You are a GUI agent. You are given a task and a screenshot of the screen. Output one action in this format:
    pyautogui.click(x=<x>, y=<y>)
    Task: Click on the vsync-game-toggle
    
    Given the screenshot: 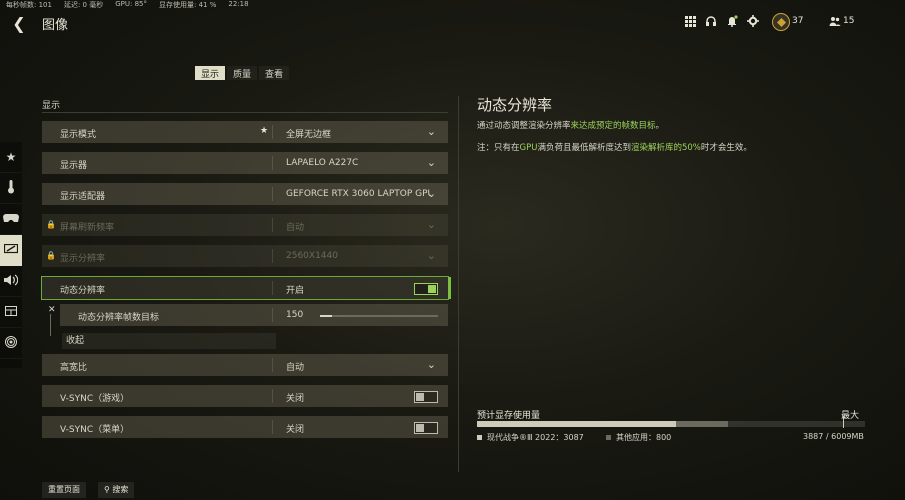 What is the action you would take?
    pyautogui.click(x=426, y=397)
    